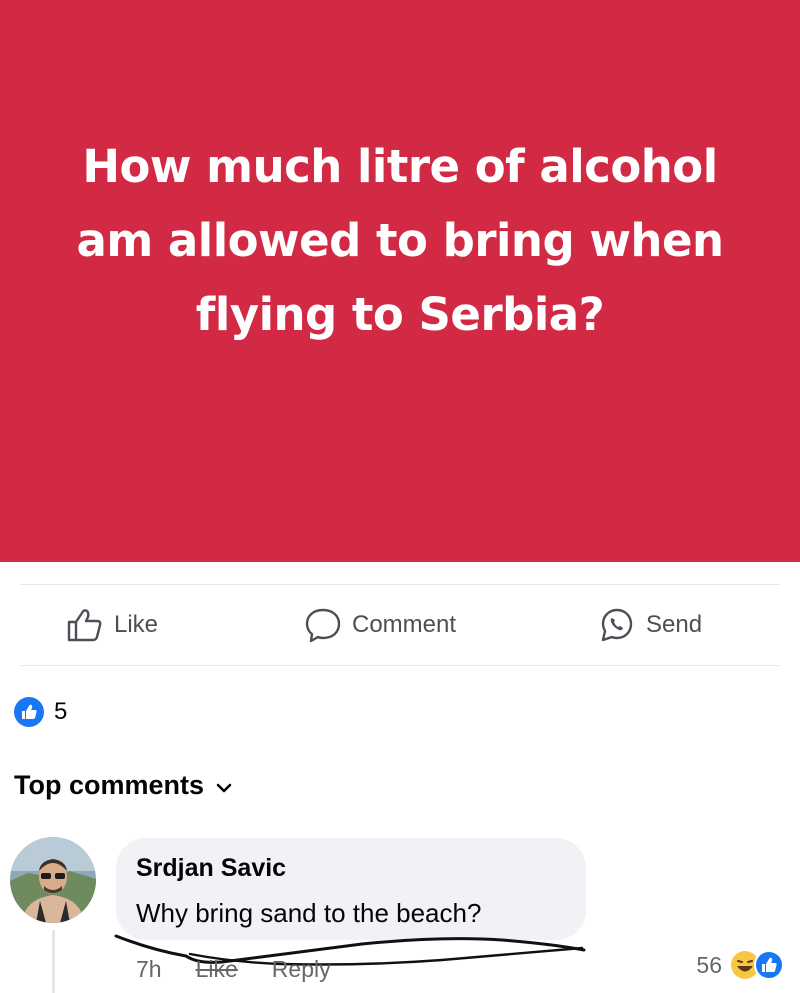 The width and height of the screenshot is (800, 993). I want to click on comment-icon, so click(323, 625).